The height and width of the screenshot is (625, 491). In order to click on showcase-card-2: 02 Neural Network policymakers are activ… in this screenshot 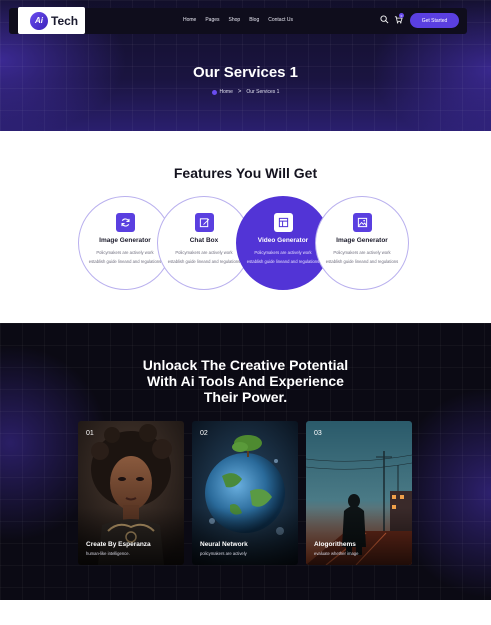, I will do `click(245, 493)`.